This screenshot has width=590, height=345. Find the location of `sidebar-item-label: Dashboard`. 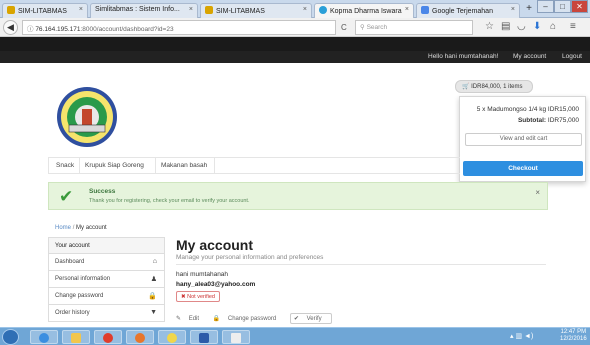

sidebar-item-label: Dashboard is located at coordinates (70, 262).